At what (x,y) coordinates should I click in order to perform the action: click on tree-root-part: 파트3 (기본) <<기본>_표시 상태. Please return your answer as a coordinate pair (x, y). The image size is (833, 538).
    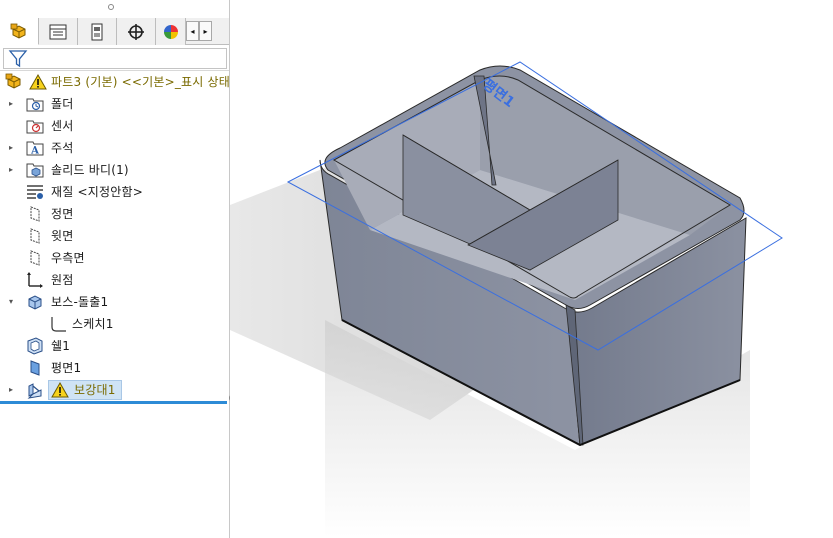
    Looking at the image, I should click on (115, 82).